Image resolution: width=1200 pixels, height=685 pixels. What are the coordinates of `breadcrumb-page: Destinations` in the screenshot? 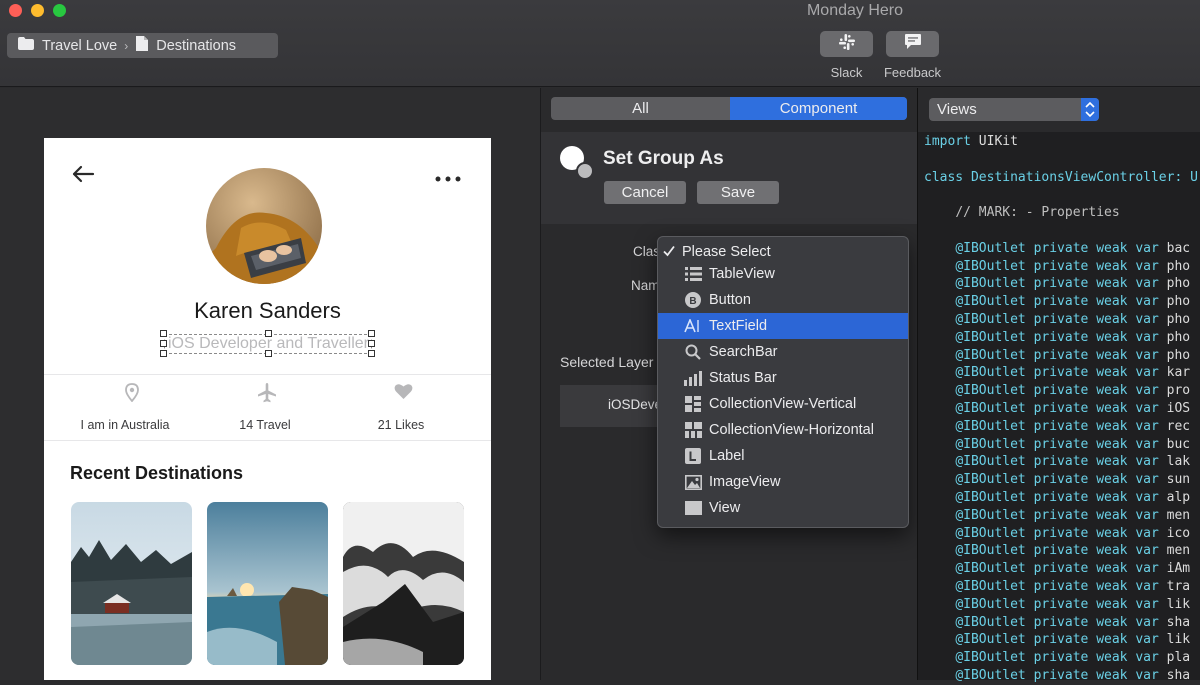 It's located at (196, 46).